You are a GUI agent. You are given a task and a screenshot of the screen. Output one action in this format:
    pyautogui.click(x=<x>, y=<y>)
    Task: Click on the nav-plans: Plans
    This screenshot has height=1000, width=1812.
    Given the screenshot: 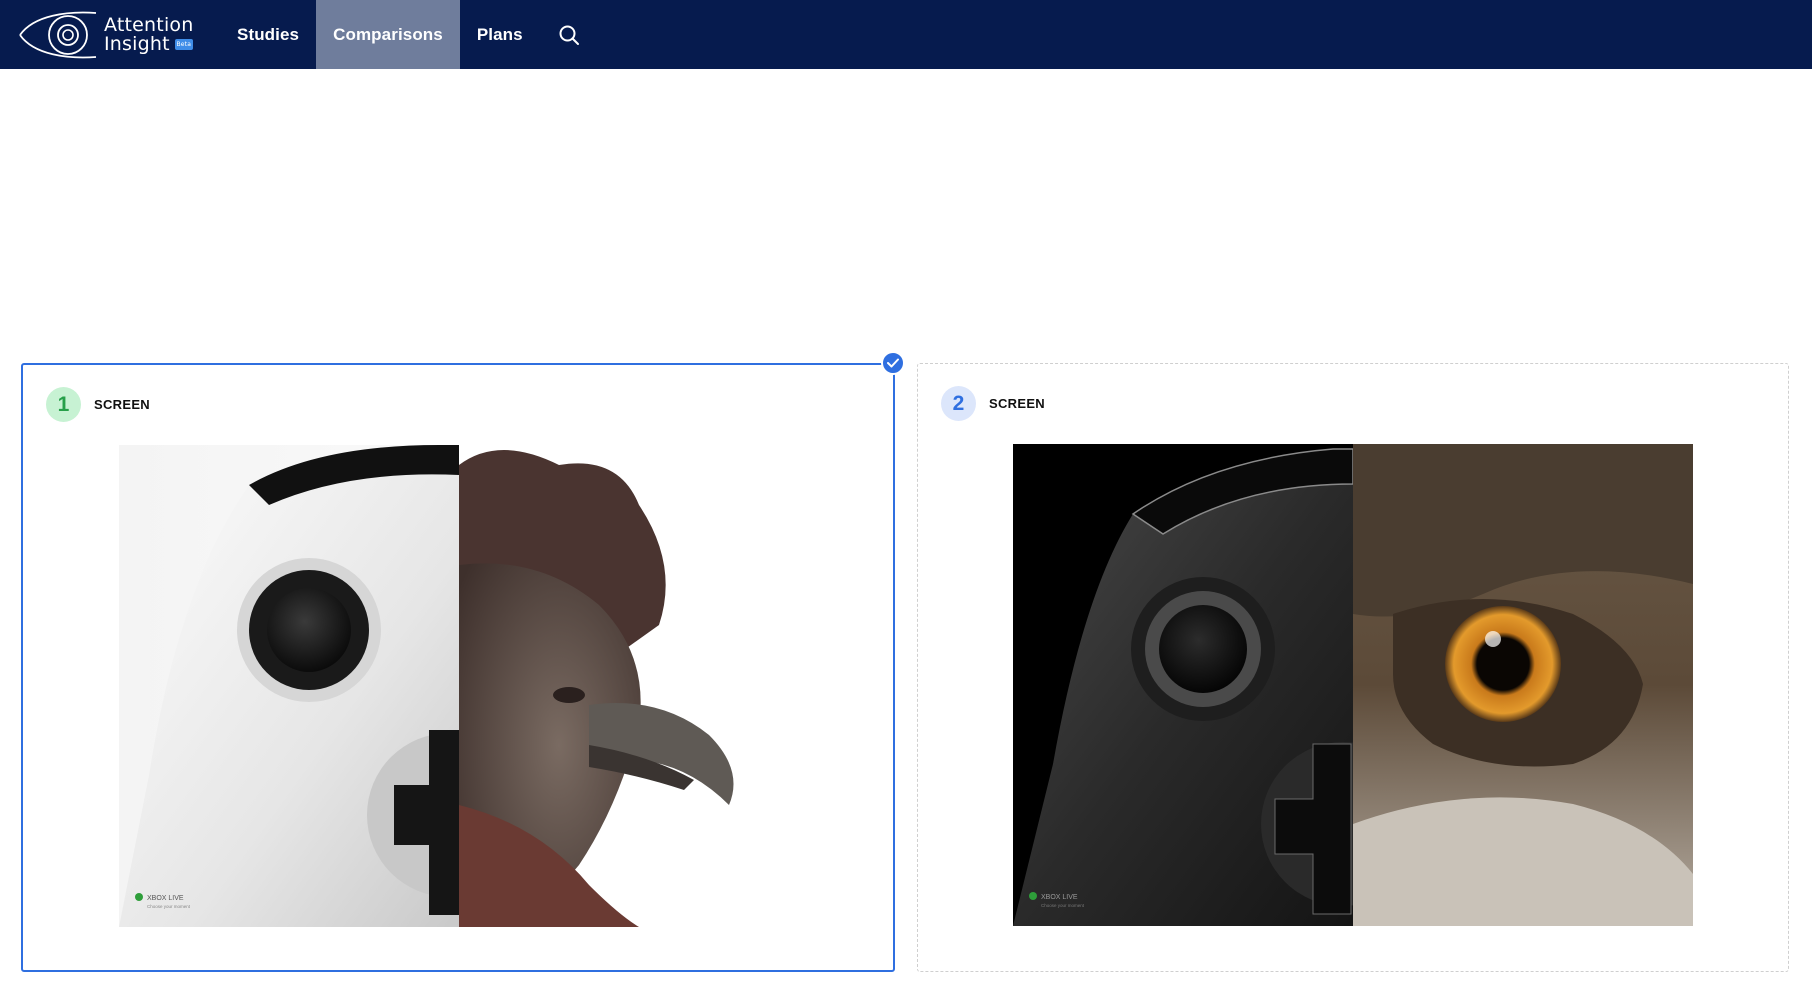 What is the action you would take?
    pyautogui.click(x=500, y=34)
    